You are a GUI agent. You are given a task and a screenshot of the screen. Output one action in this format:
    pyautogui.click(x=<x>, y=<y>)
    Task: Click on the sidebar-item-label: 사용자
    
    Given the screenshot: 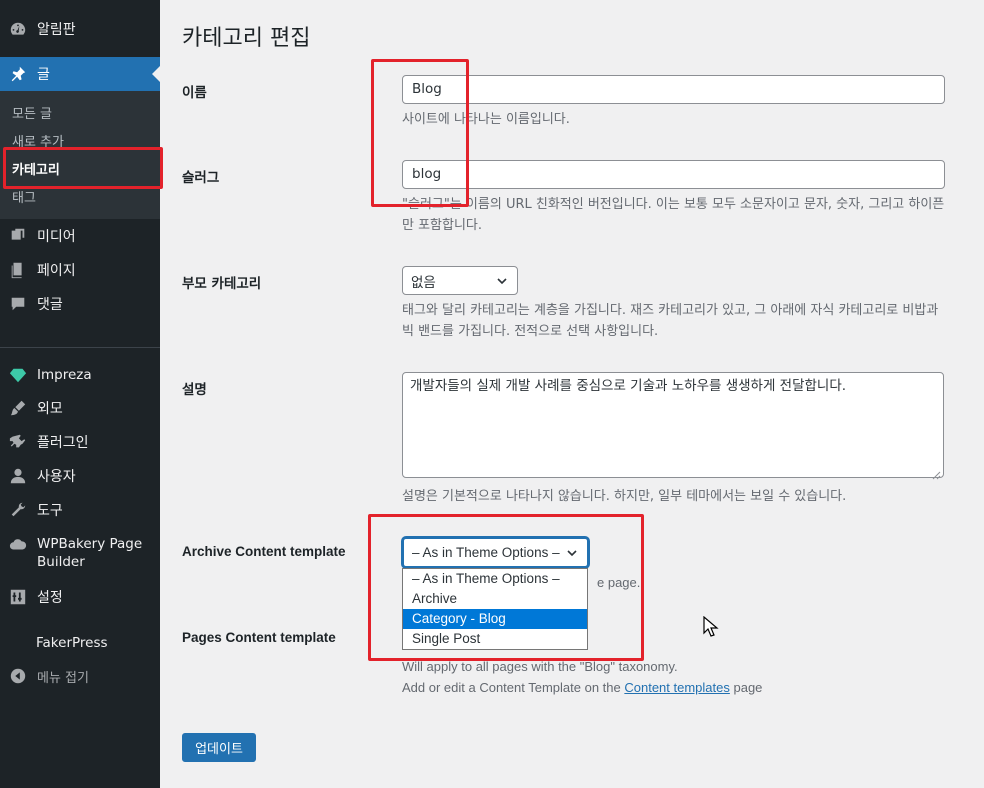 What is the action you would take?
    pyautogui.click(x=56, y=477)
    